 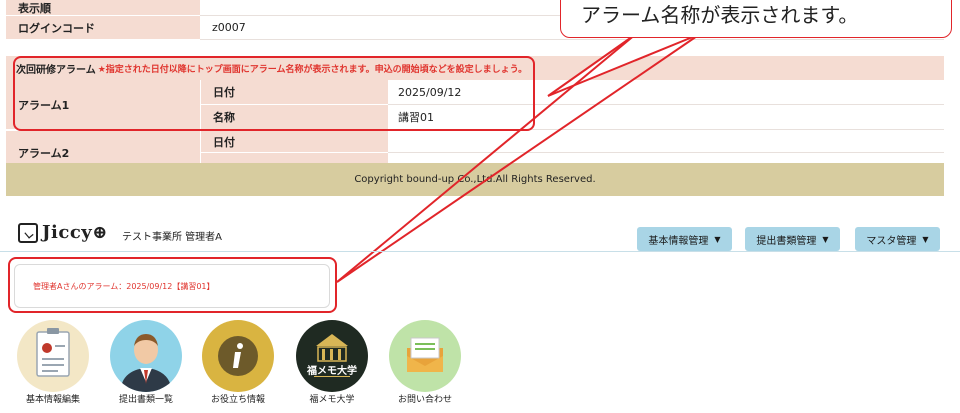 I want to click on nav-basic-info-label: 基本情報管理, so click(x=678, y=241).